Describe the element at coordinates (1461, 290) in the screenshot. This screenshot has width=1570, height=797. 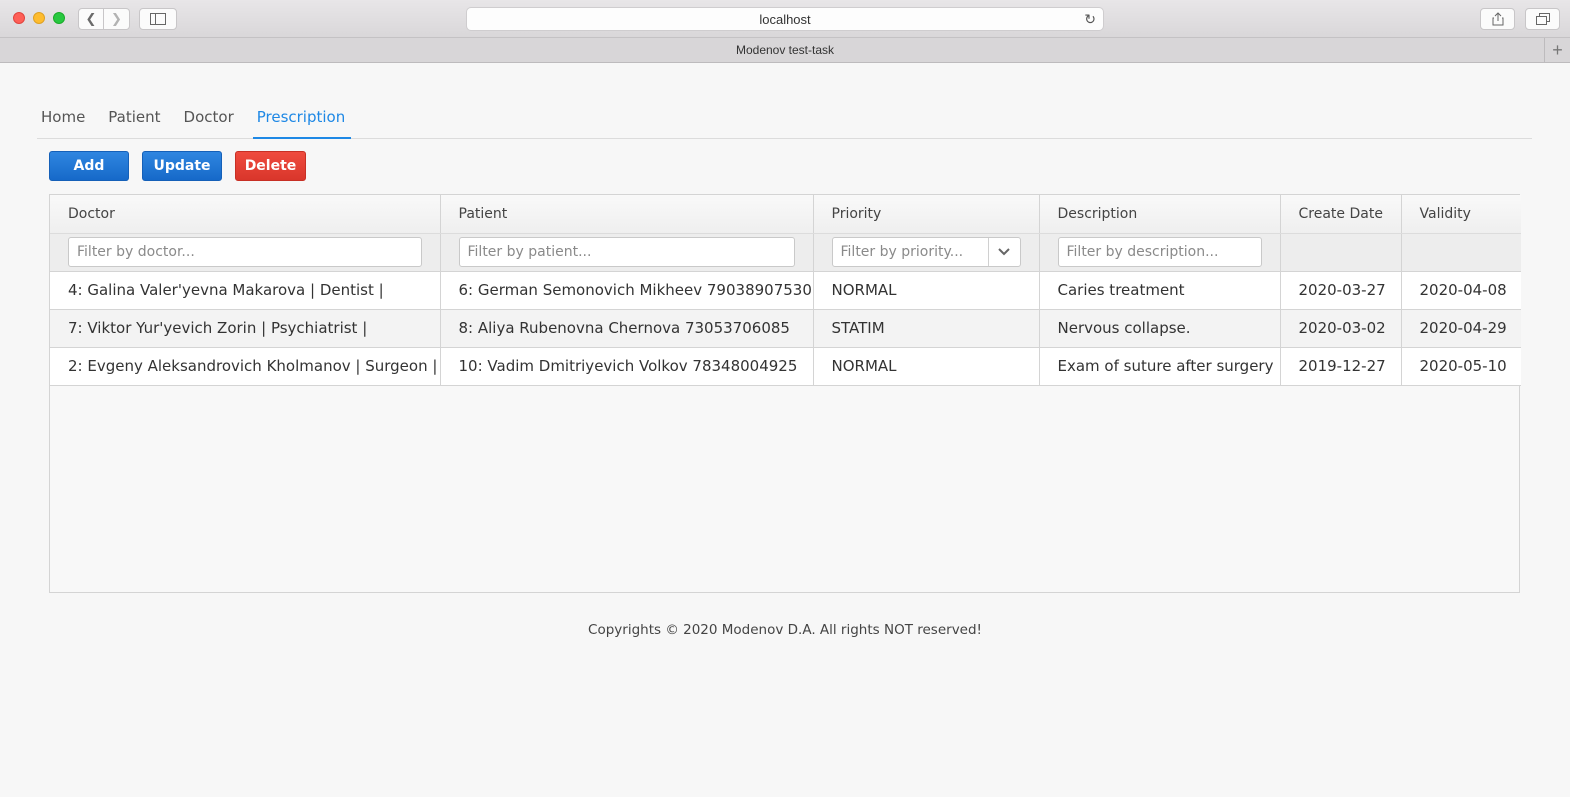
I see `cell-validity: 2020-04-08` at that location.